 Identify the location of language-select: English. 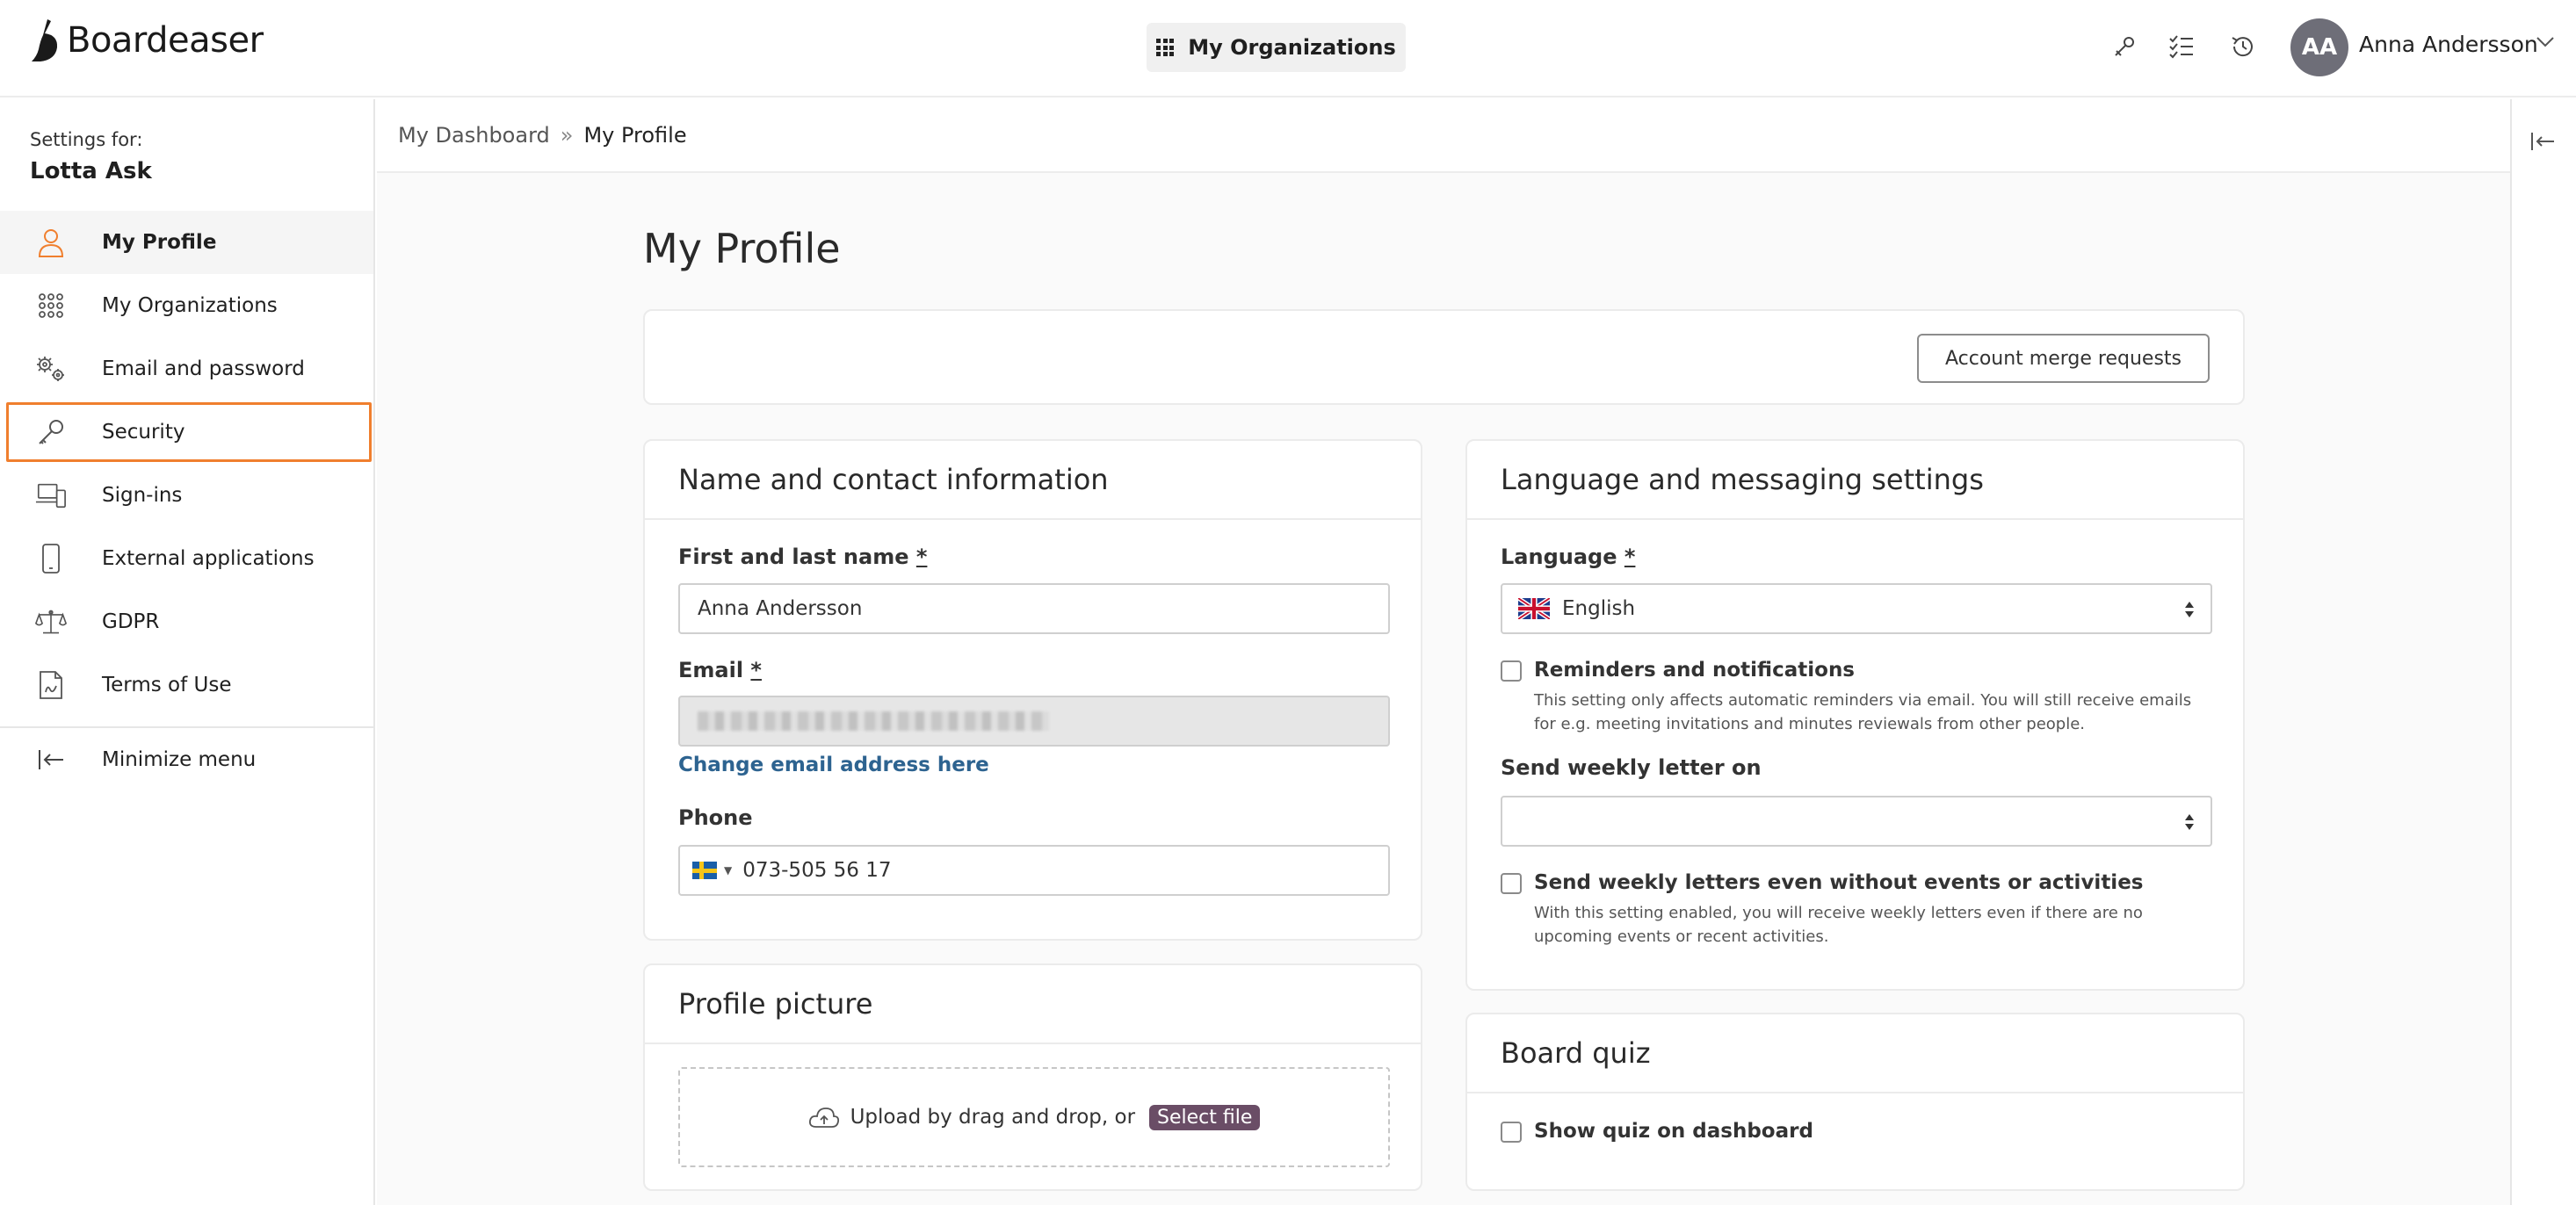
(1856, 608).